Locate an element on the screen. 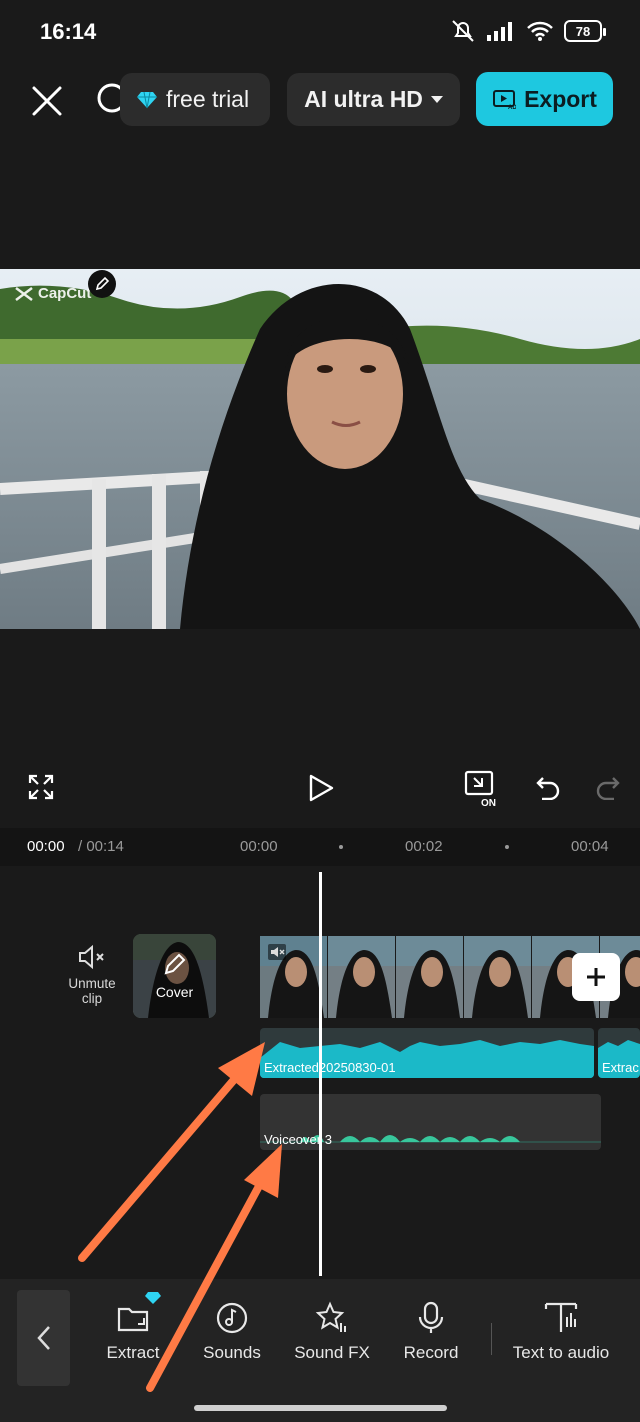 The width and height of the screenshot is (640, 1422). tool-record: Record is located at coordinates (431, 1332).